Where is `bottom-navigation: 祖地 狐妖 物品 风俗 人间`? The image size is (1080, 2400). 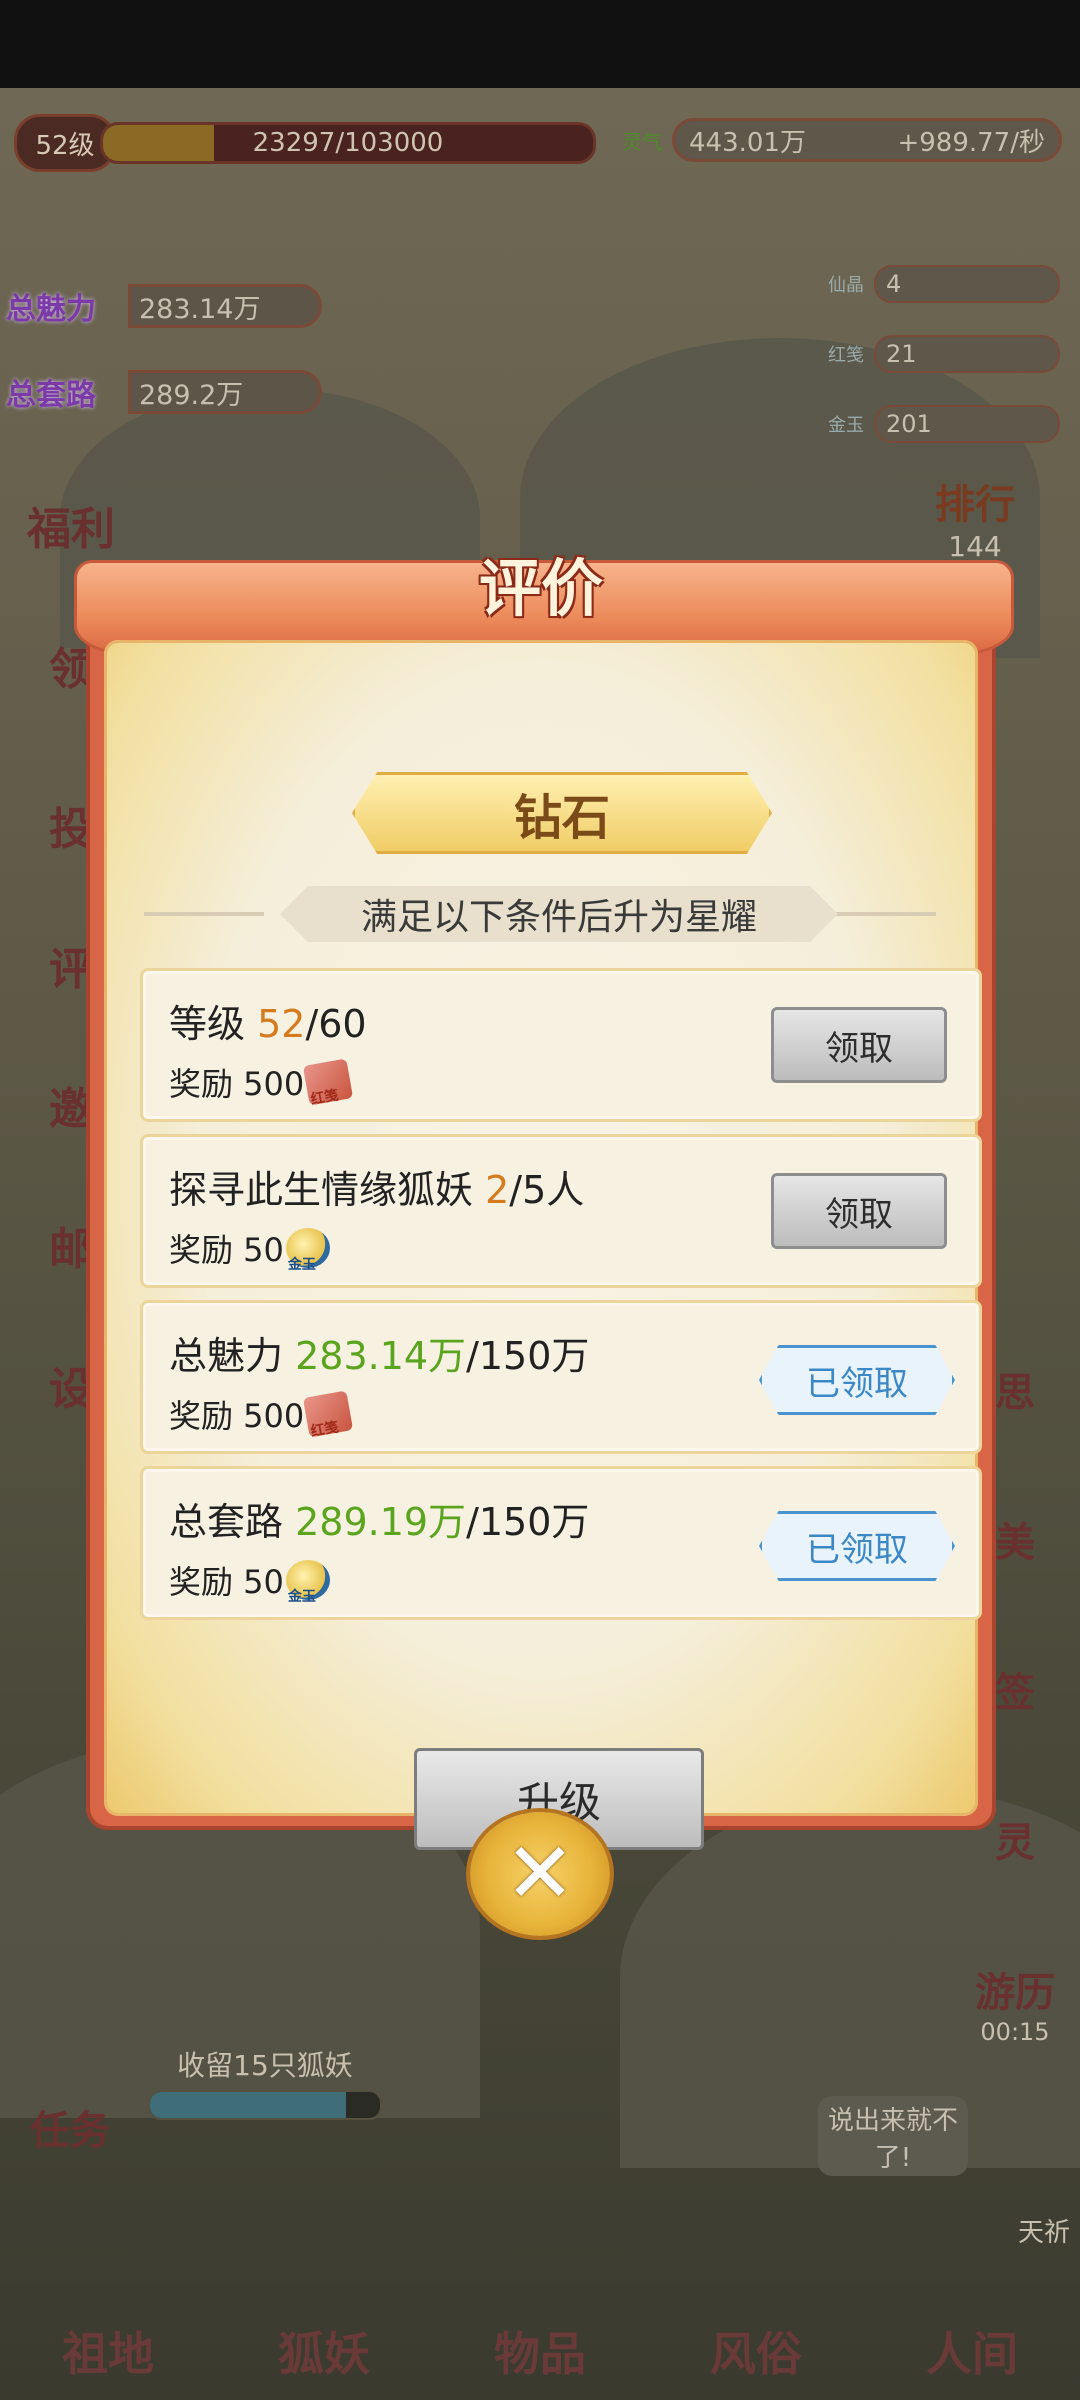
bottom-navigation: 祖地 狐妖 物品 风俗 人间 is located at coordinates (540, 2335).